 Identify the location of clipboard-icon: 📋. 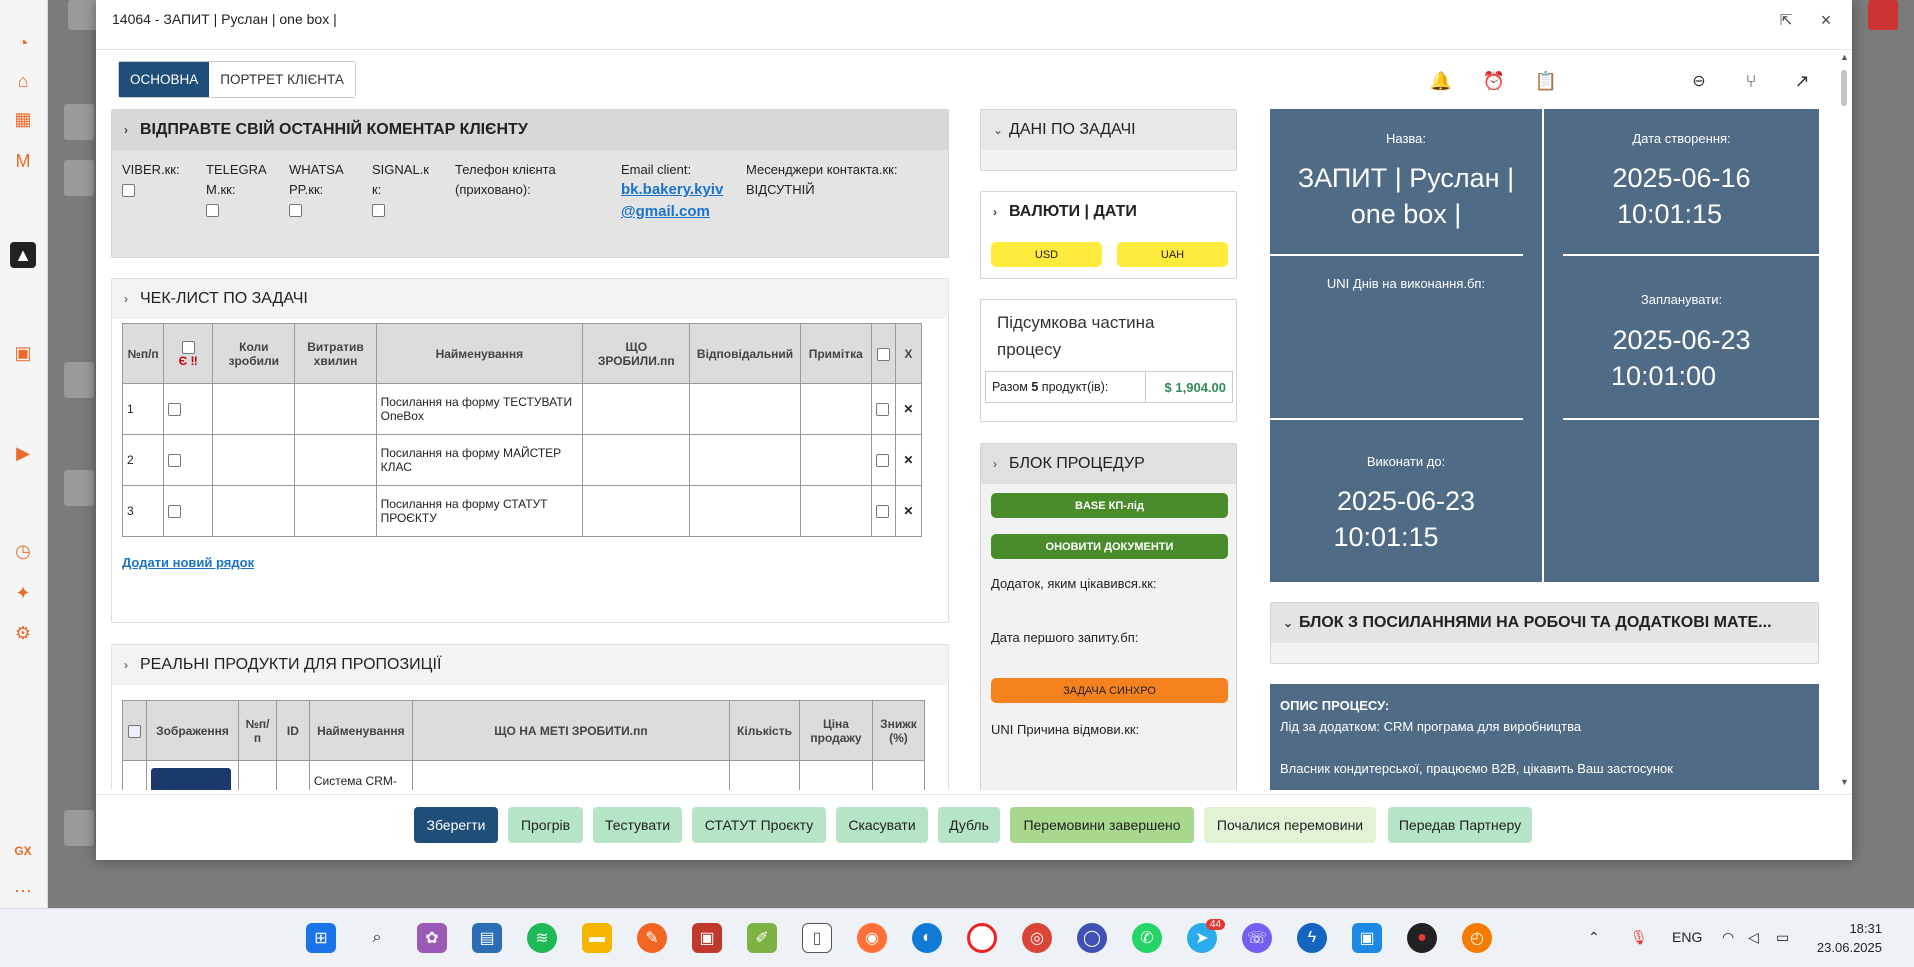
(1546, 81).